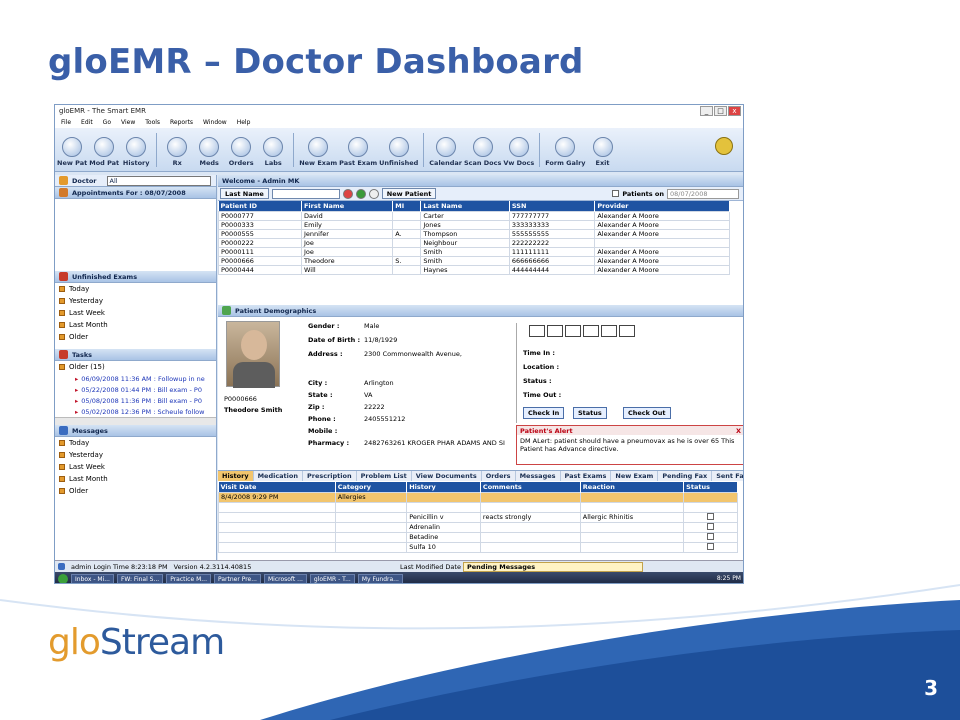 This screenshot has width=960, height=720. I want to click on messages-item: Older, so click(135, 491).